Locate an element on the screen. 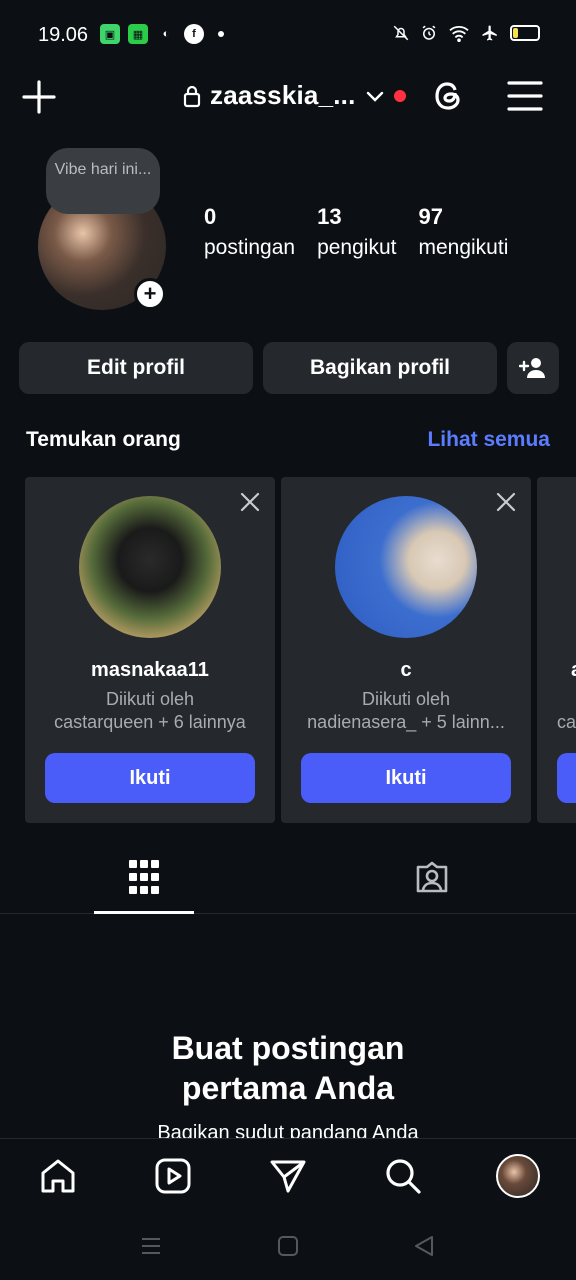 The height and width of the screenshot is (1280, 576). suggestion-mutuals: castarqueen + 6 lainnya is located at coordinates (150, 722).